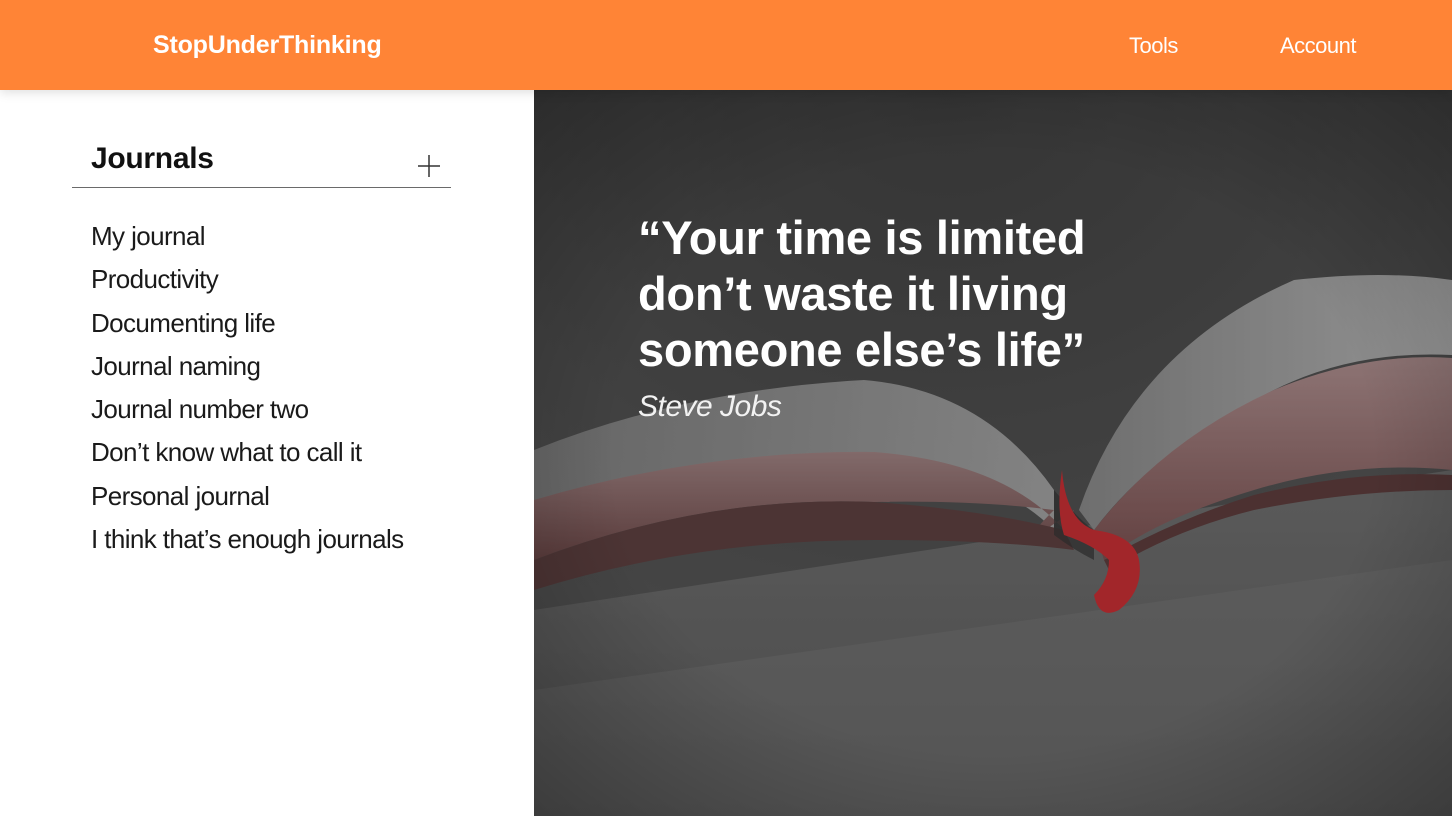 The image size is (1452, 816). What do you see at coordinates (1153, 46) in the screenshot?
I see `nav-tools-link: Tools` at bounding box center [1153, 46].